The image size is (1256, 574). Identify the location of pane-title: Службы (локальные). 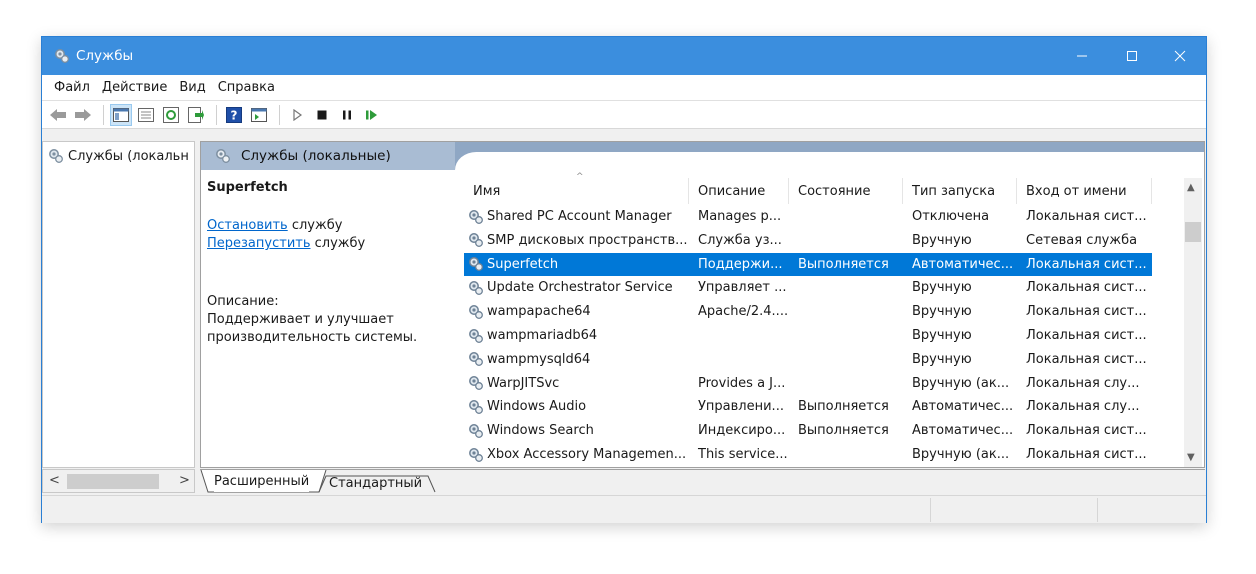
(316, 156).